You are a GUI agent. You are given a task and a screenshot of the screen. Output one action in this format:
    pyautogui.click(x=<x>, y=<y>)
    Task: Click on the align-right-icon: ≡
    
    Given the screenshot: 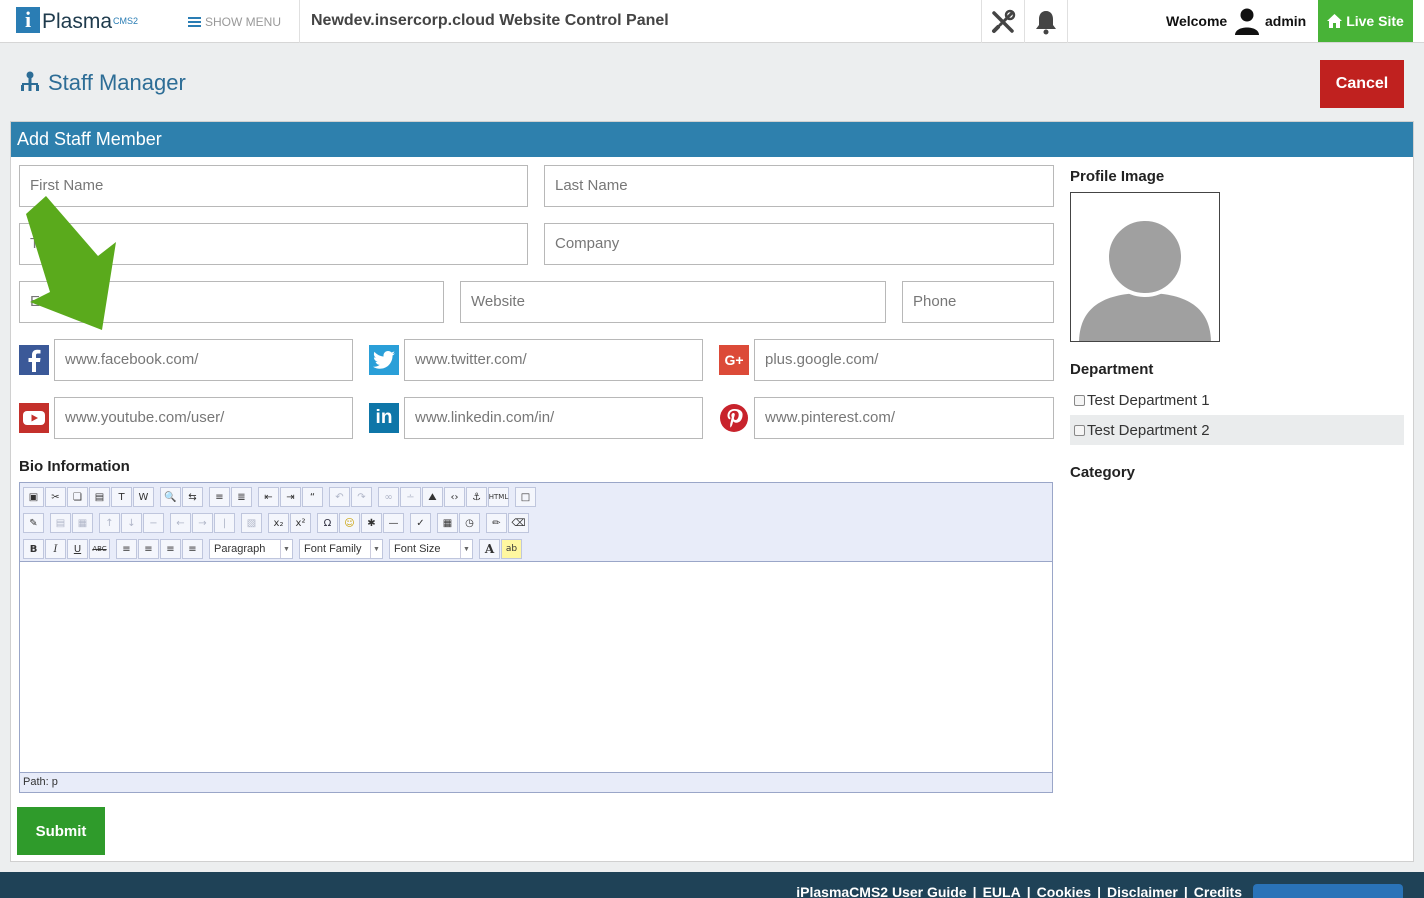 What is the action you would take?
    pyautogui.click(x=170, y=549)
    